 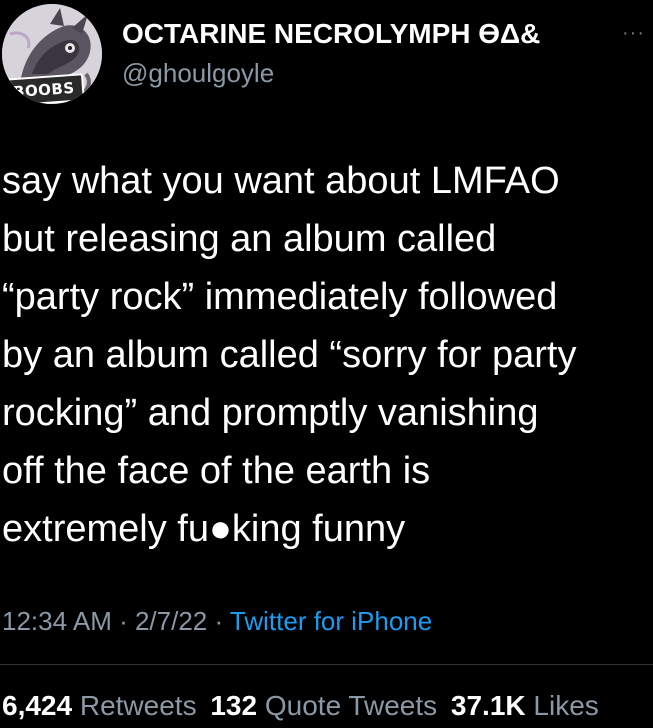 What do you see at coordinates (57, 621) in the screenshot?
I see `tweet-time: 12:34 AM` at bounding box center [57, 621].